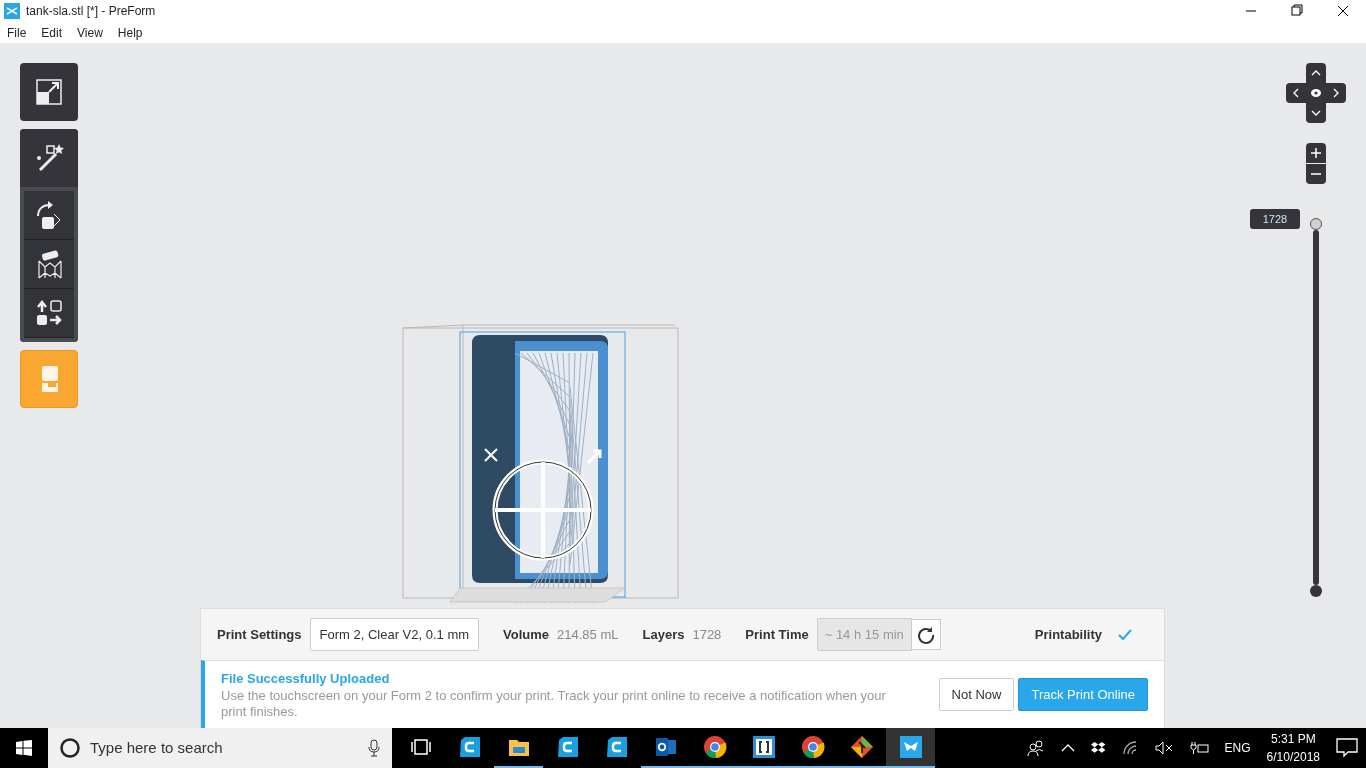  I want to click on butterfly-app-icon, so click(910, 747).